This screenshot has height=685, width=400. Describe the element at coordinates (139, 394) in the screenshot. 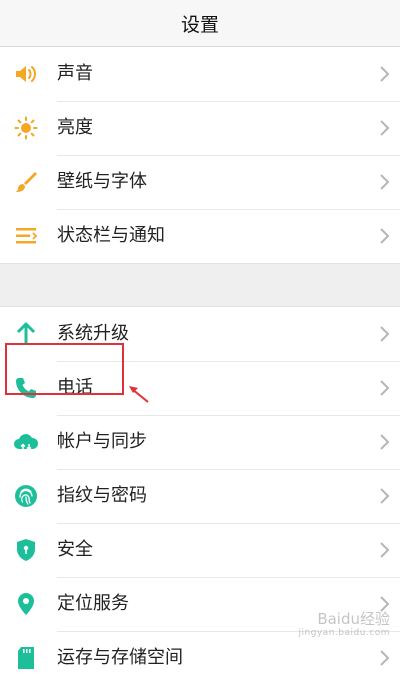

I see `annotation-arrow-icon` at that location.